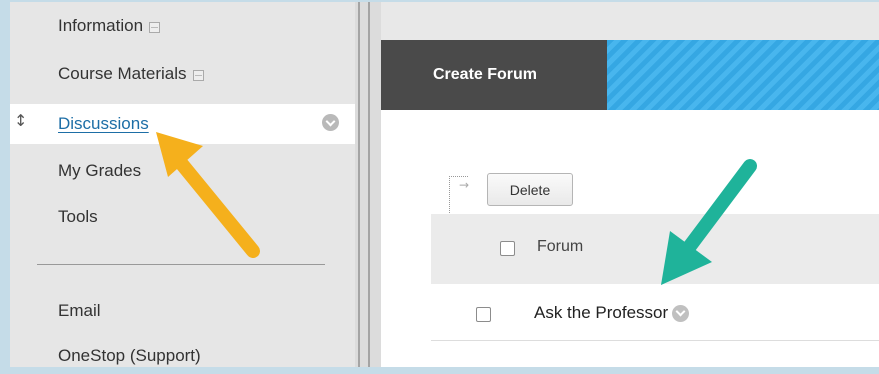 The image size is (879, 374). Describe the element at coordinates (79, 310) in the screenshot. I see `sidebar-item-label: Email` at that location.